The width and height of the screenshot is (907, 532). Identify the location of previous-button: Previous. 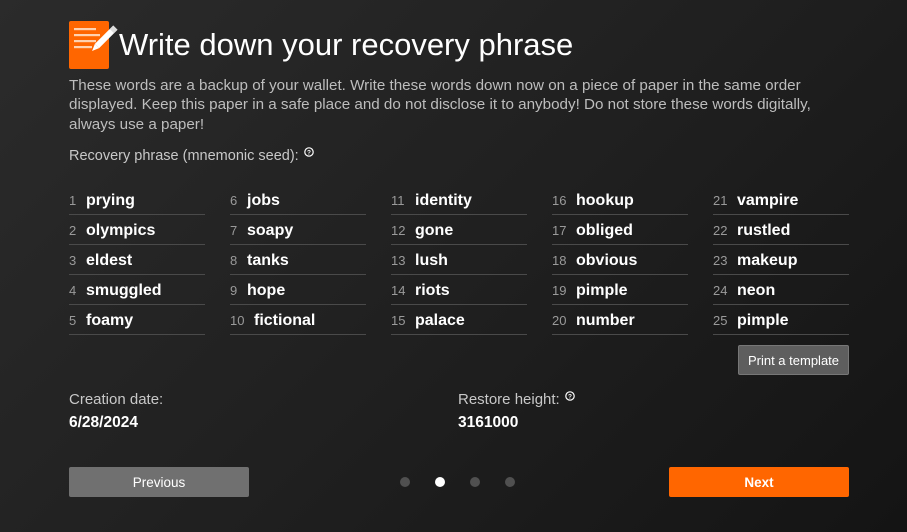
(159, 482).